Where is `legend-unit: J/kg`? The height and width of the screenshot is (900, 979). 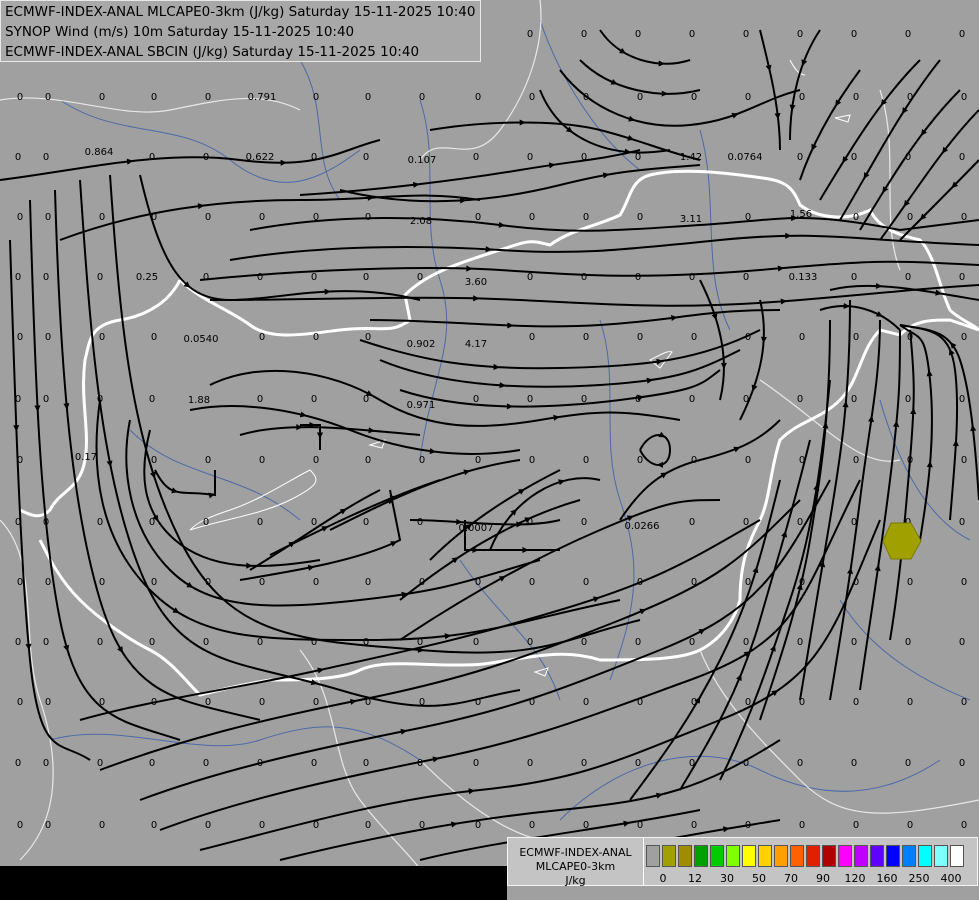
legend-unit: J/kg is located at coordinates (575, 880).